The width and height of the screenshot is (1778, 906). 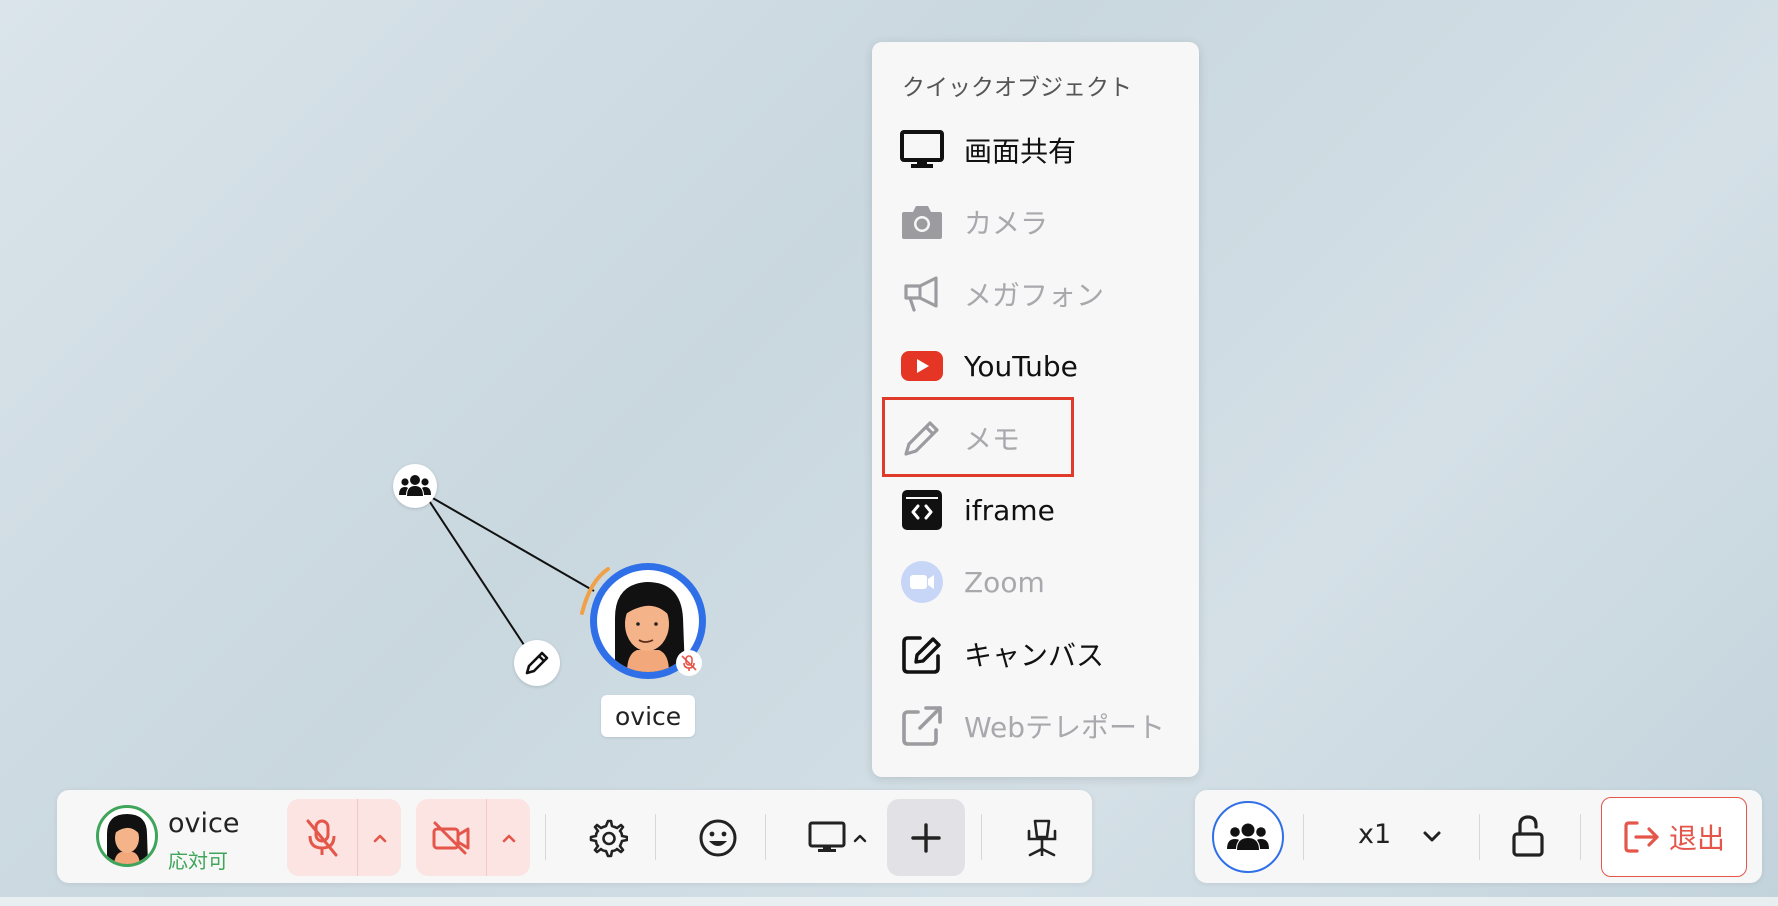 What do you see at coordinates (922, 294) in the screenshot?
I see `megaphone-icon` at bounding box center [922, 294].